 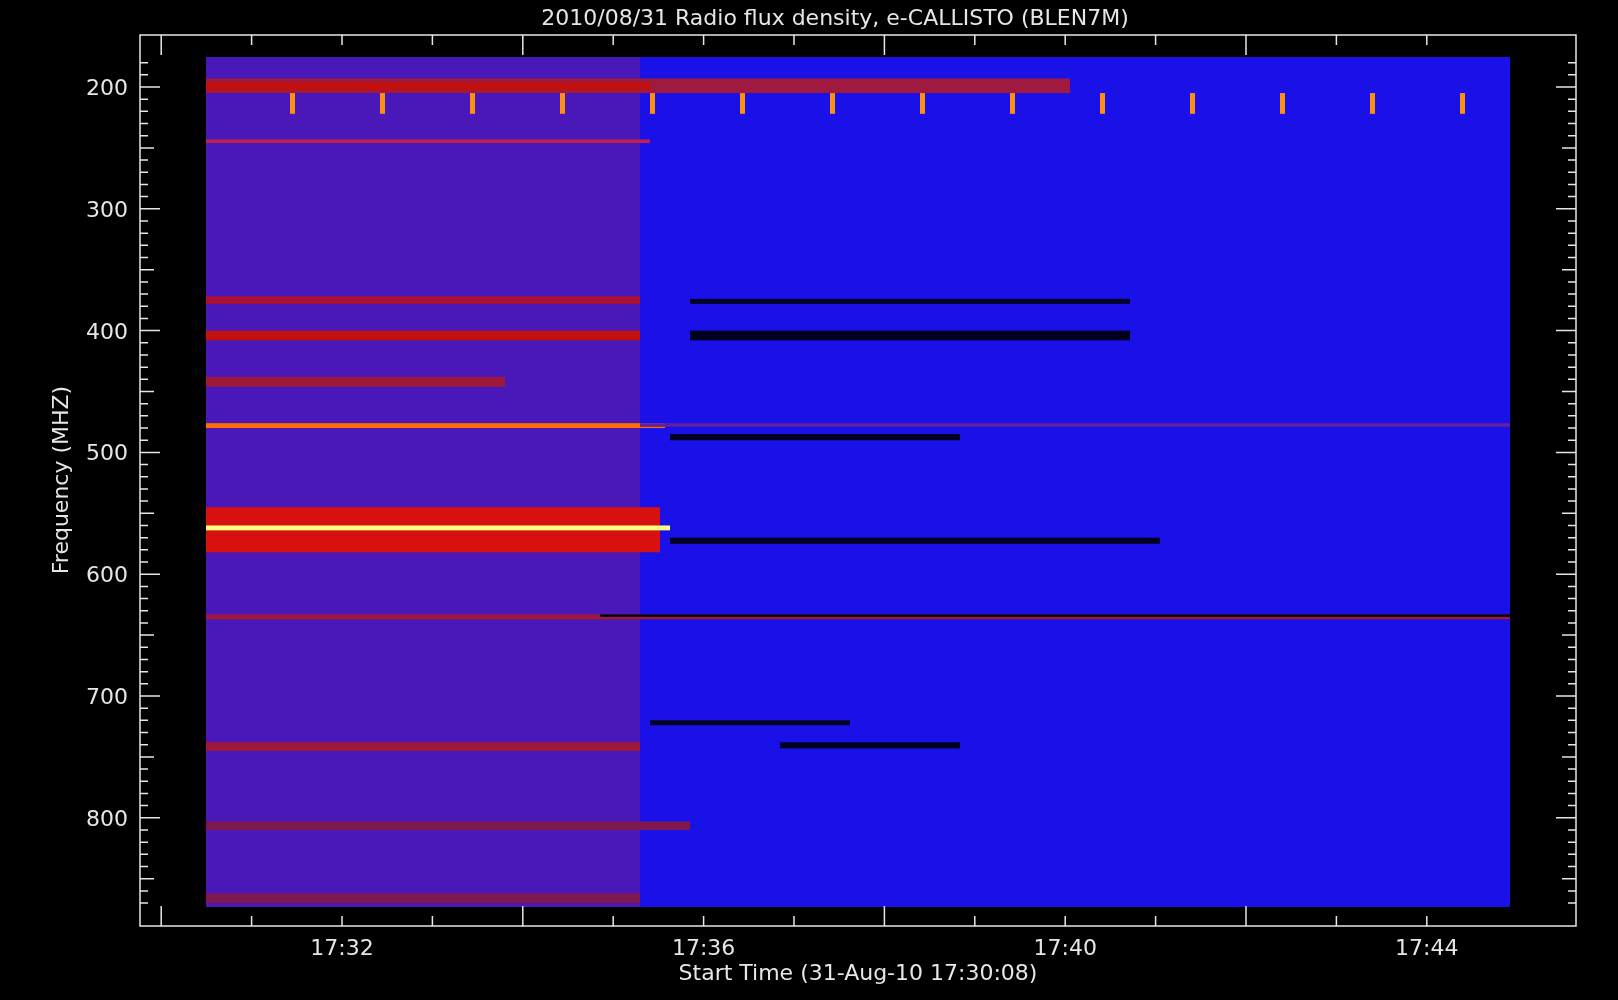 I want to click on x-tick-label: 17:32, so click(x=342, y=947).